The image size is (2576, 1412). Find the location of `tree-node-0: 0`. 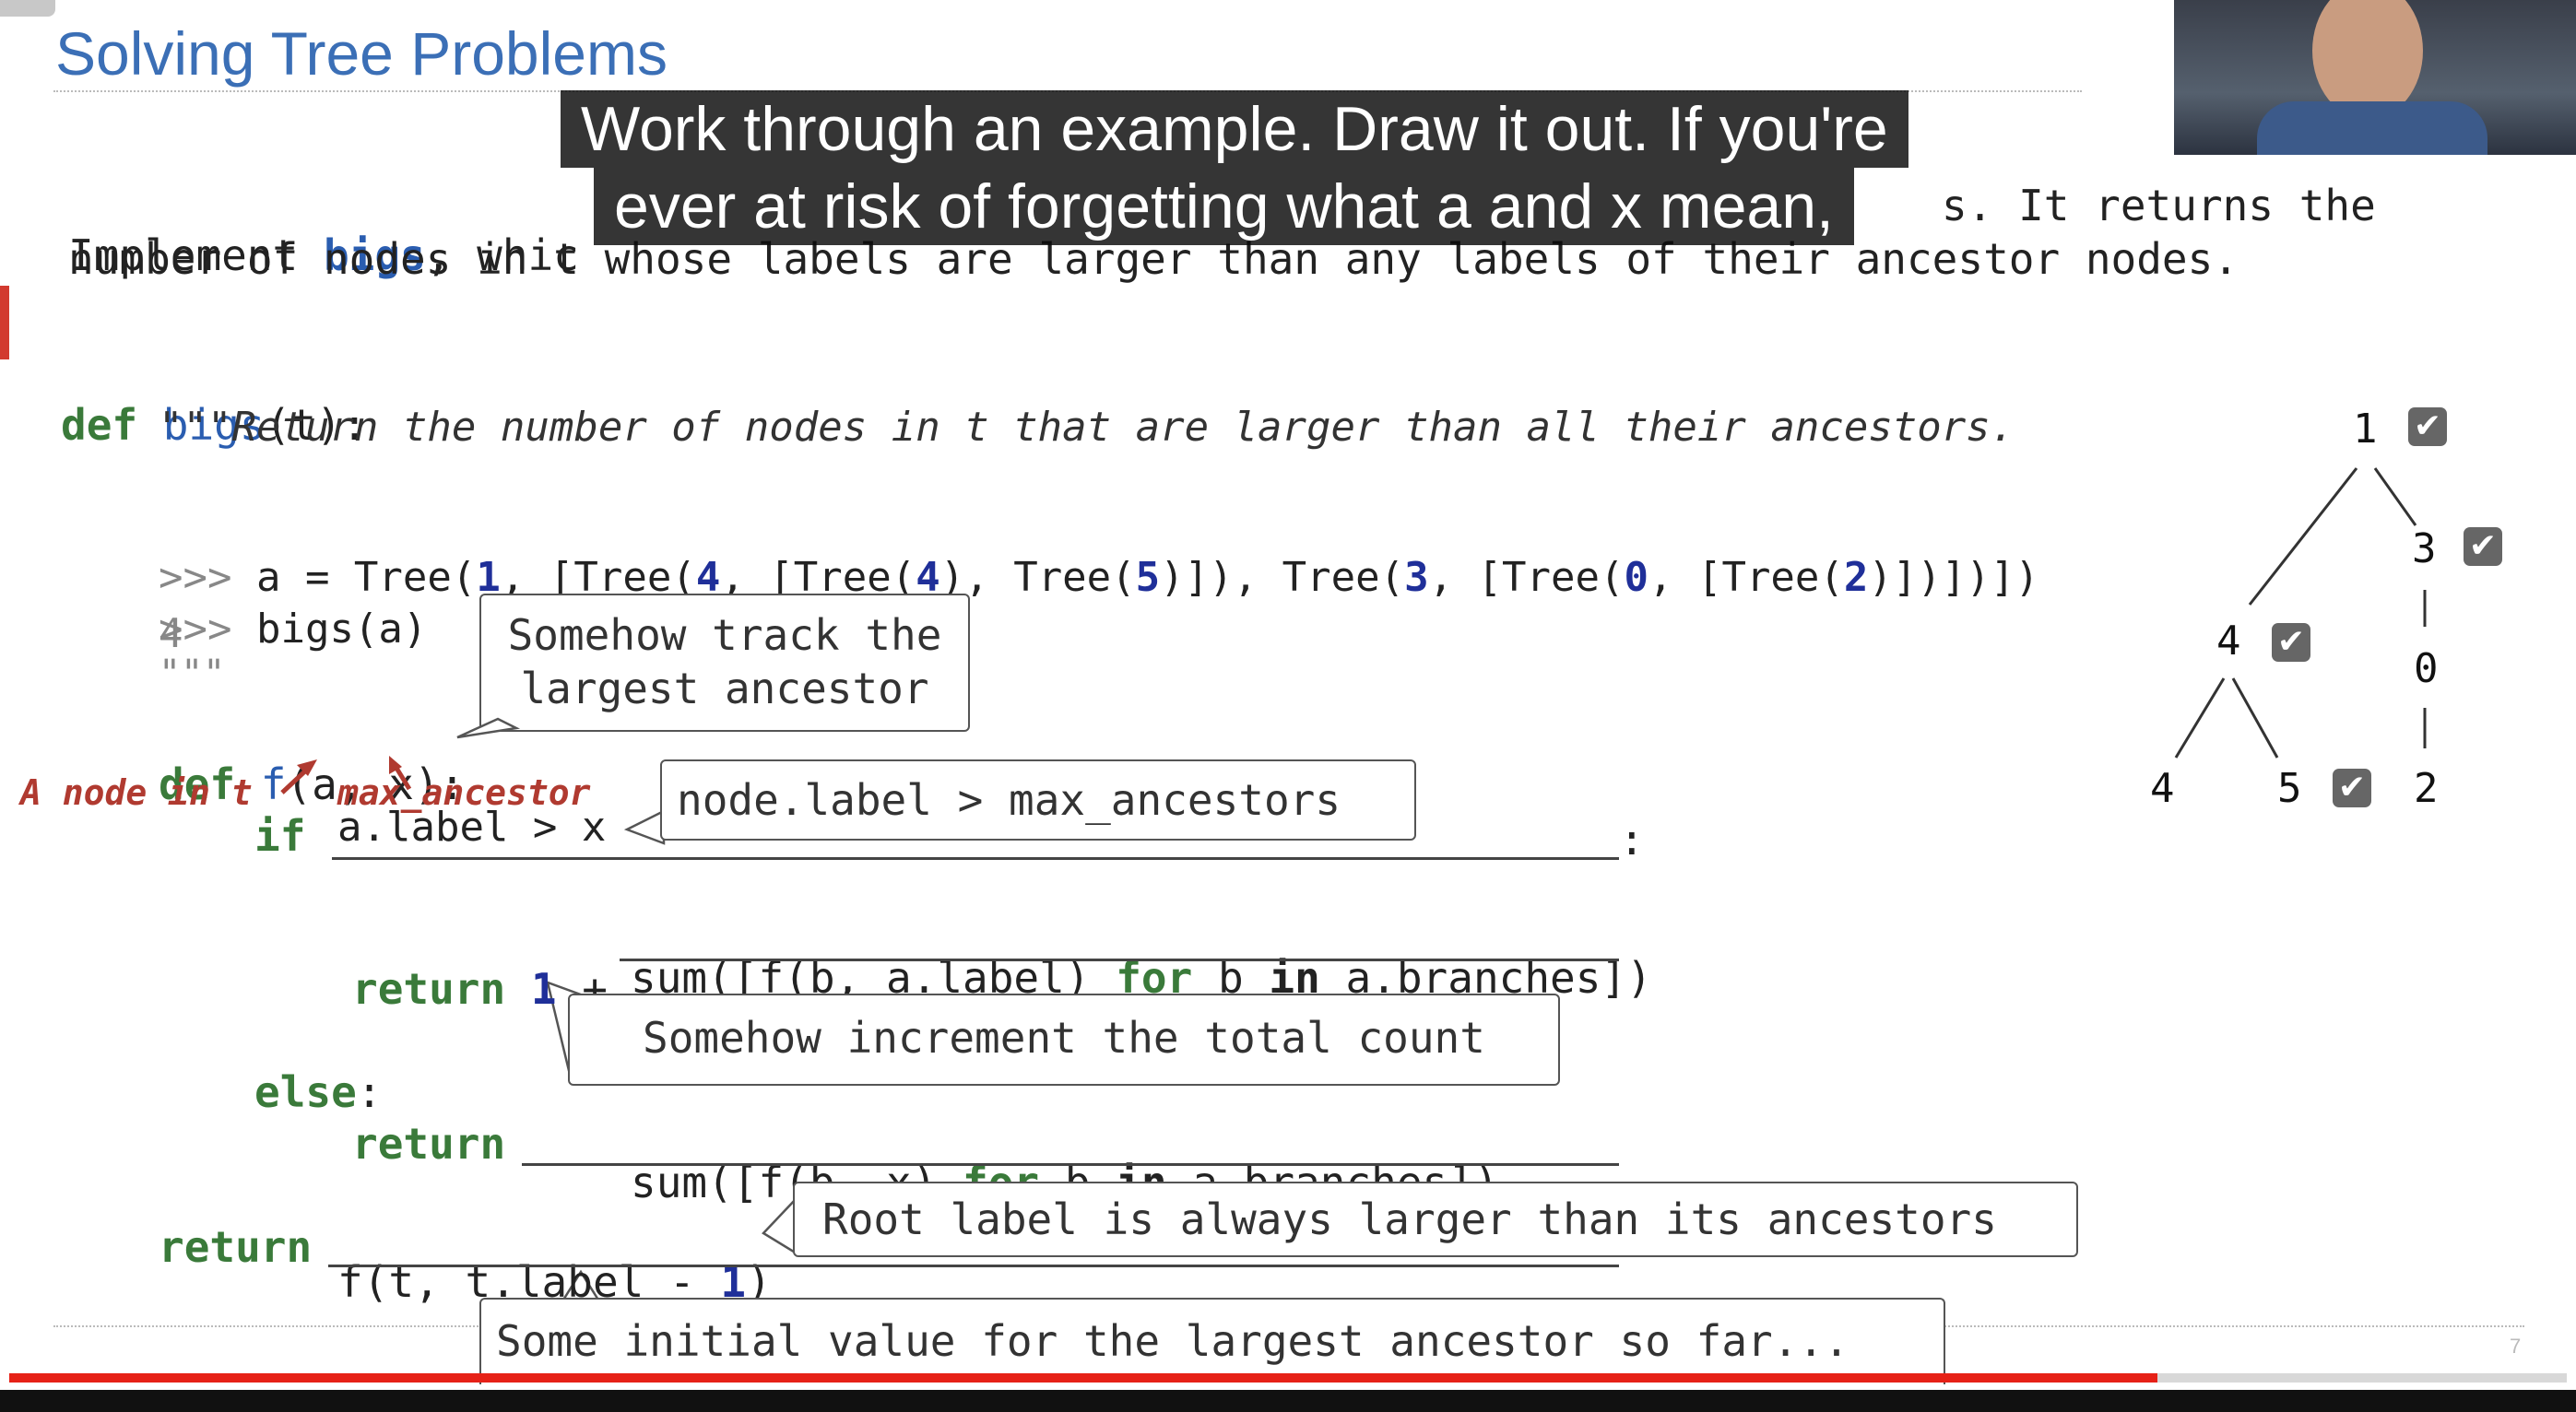

tree-node-0: 0 is located at coordinates (2426, 668).